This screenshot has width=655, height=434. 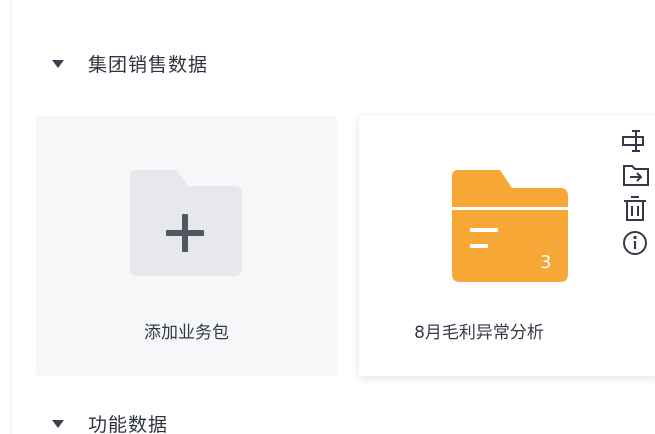 What do you see at coordinates (510, 226) in the screenshot?
I see `folder-icon: 3` at bounding box center [510, 226].